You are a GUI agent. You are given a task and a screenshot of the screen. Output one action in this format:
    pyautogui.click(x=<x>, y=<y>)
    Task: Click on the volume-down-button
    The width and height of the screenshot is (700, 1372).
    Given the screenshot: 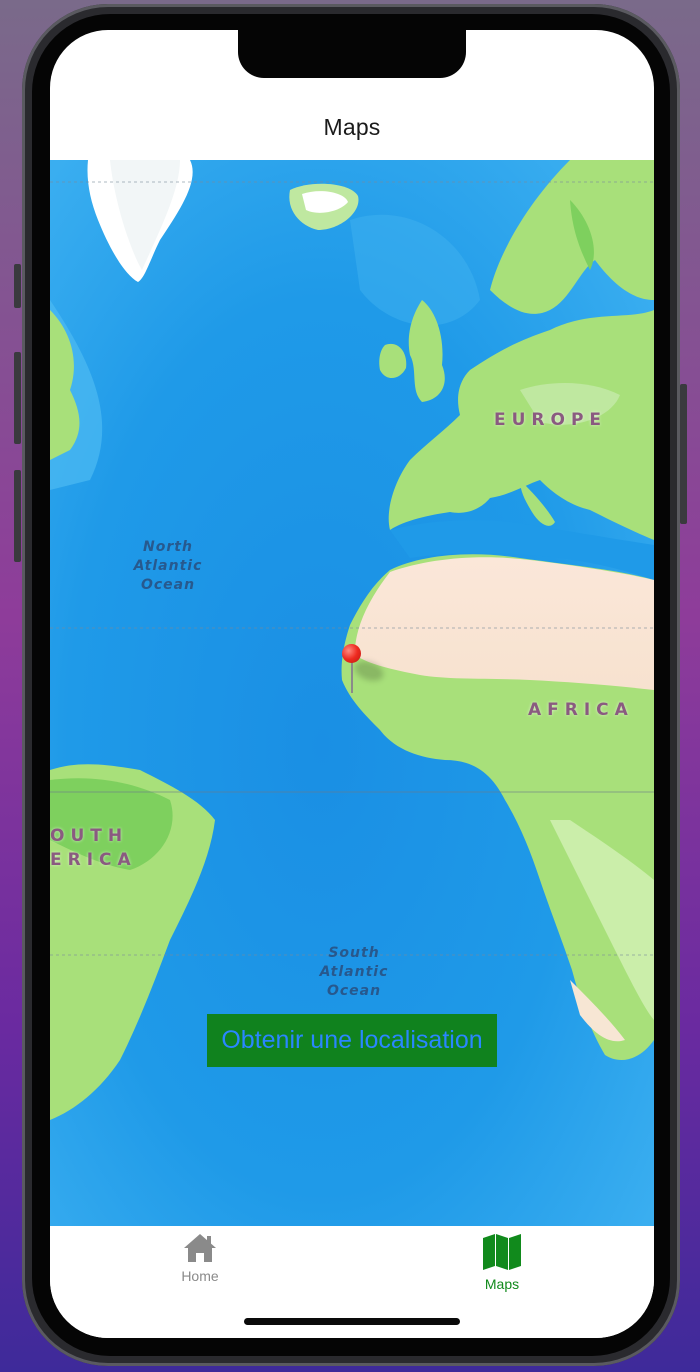 What is the action you would take?
    pyautogui.click(x=17, y=516)
    